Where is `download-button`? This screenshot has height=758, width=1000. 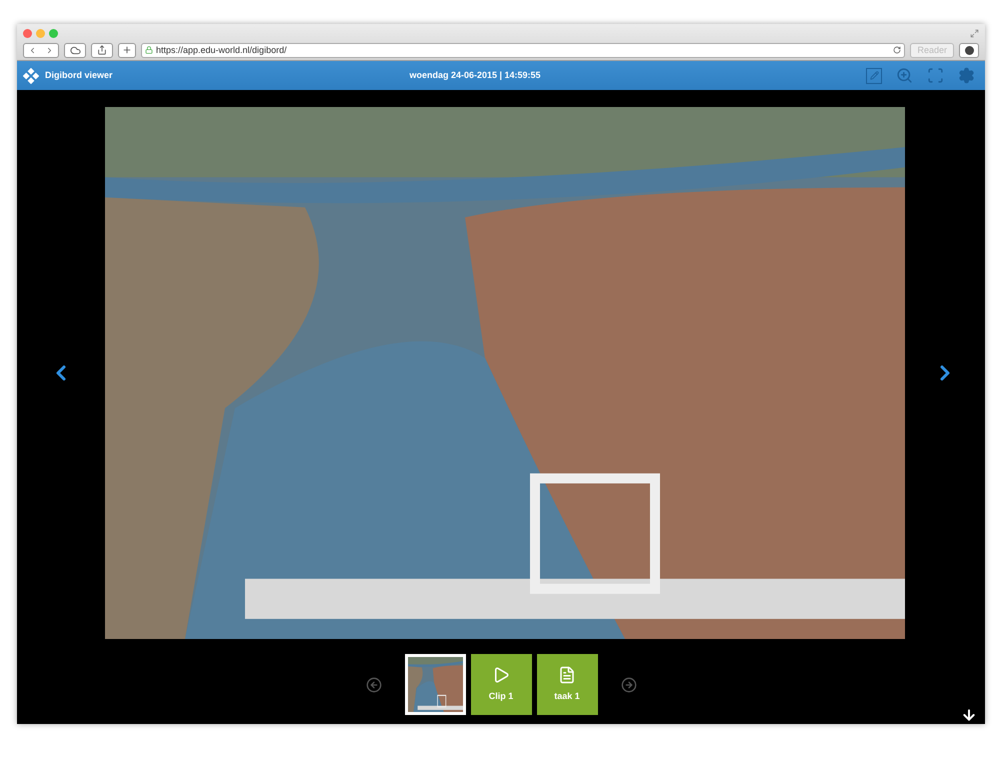
download-button is located at coordinates (969, 50).